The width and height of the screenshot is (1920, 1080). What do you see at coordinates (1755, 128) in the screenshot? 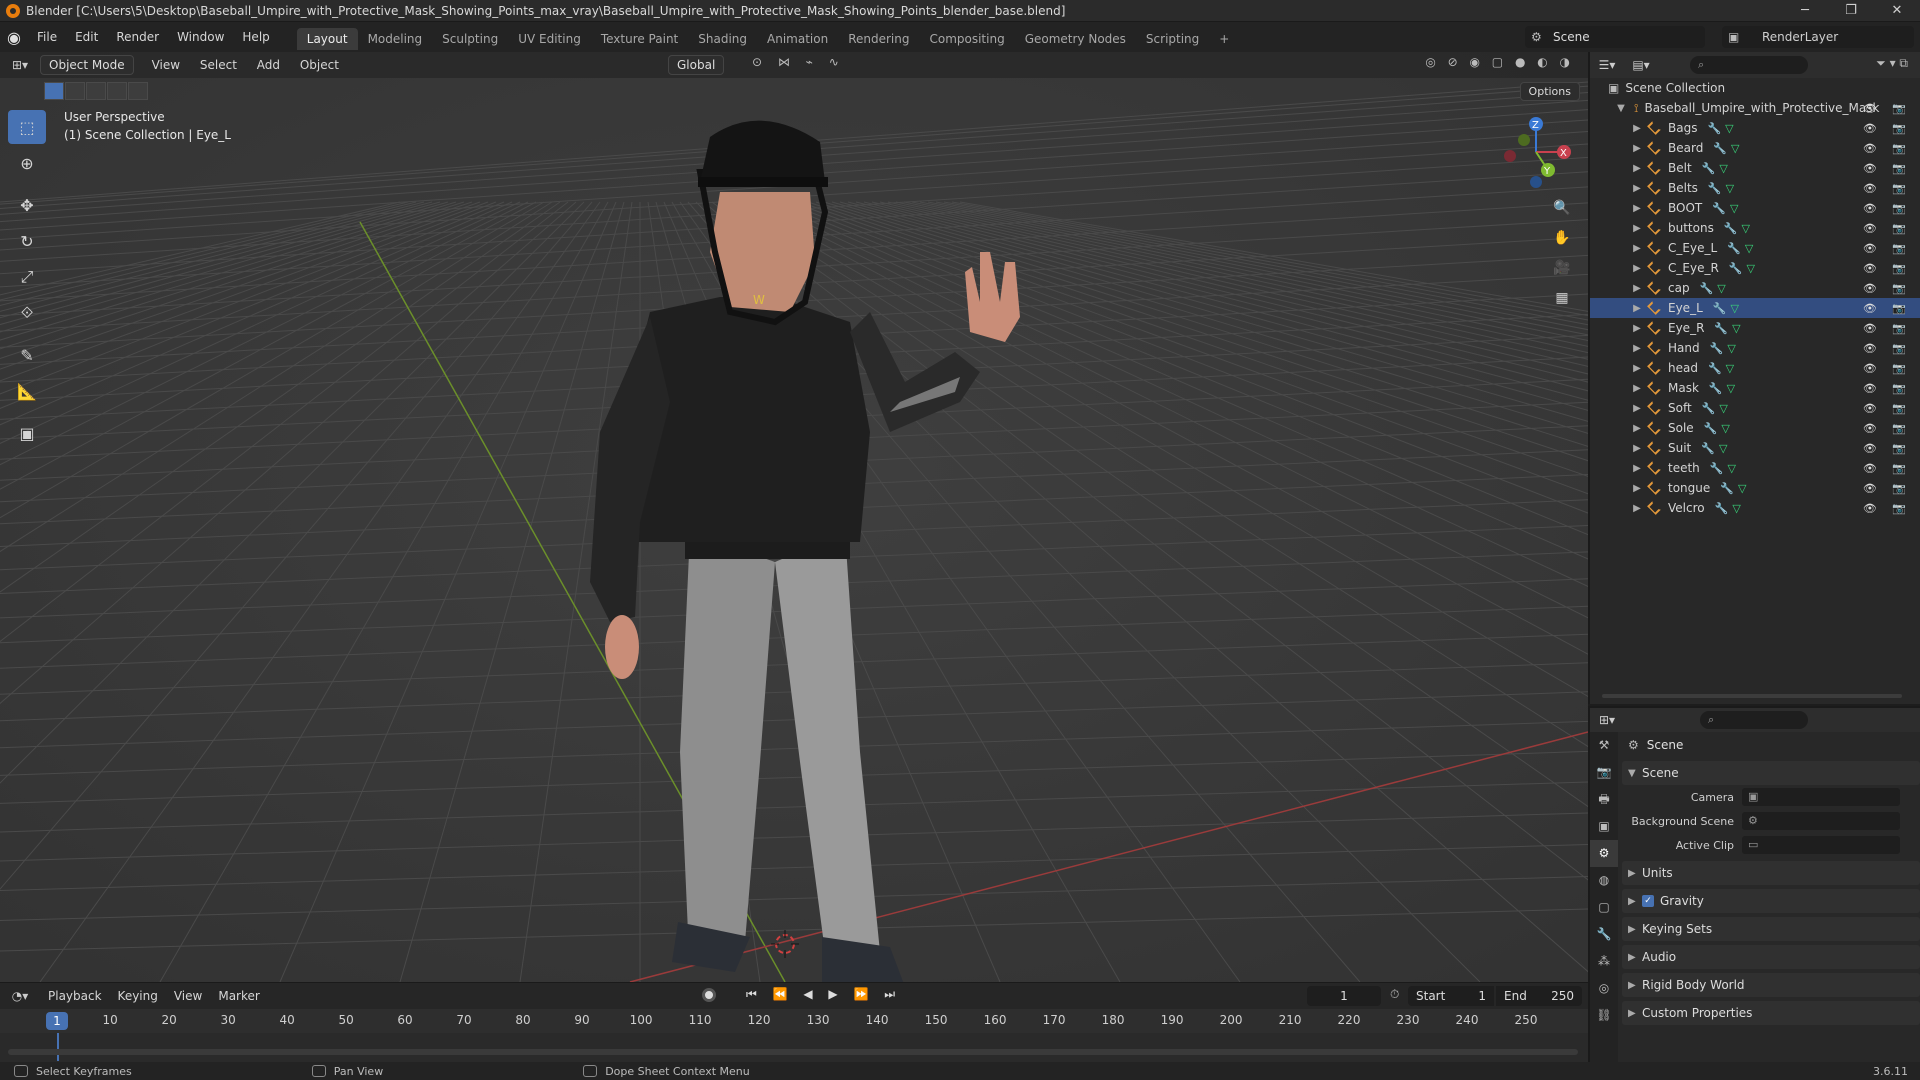
I see `outliner-object-row: ▶ Bags 🔧 ▽ 👁 📷` at bounding box center [1755, 128].